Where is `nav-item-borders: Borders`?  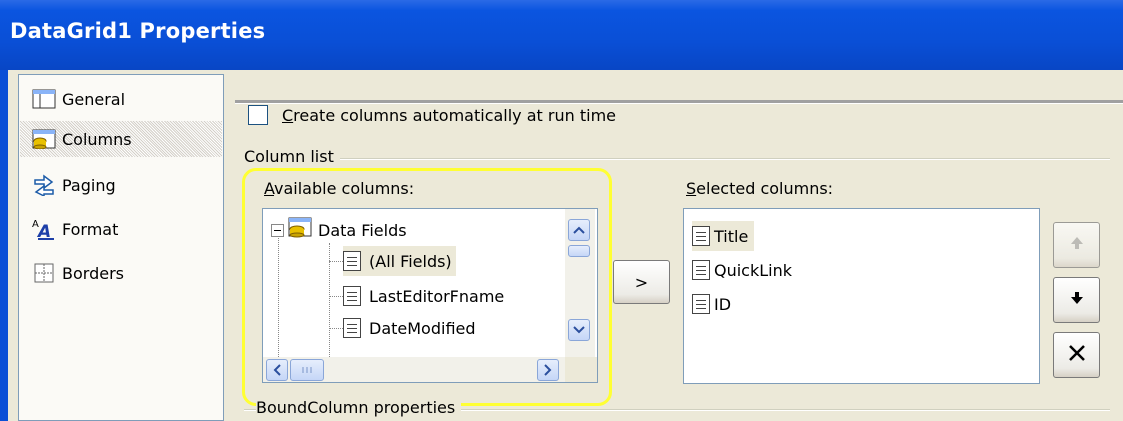
nav-item-borders: Borders is located at coordinates (121, 273).